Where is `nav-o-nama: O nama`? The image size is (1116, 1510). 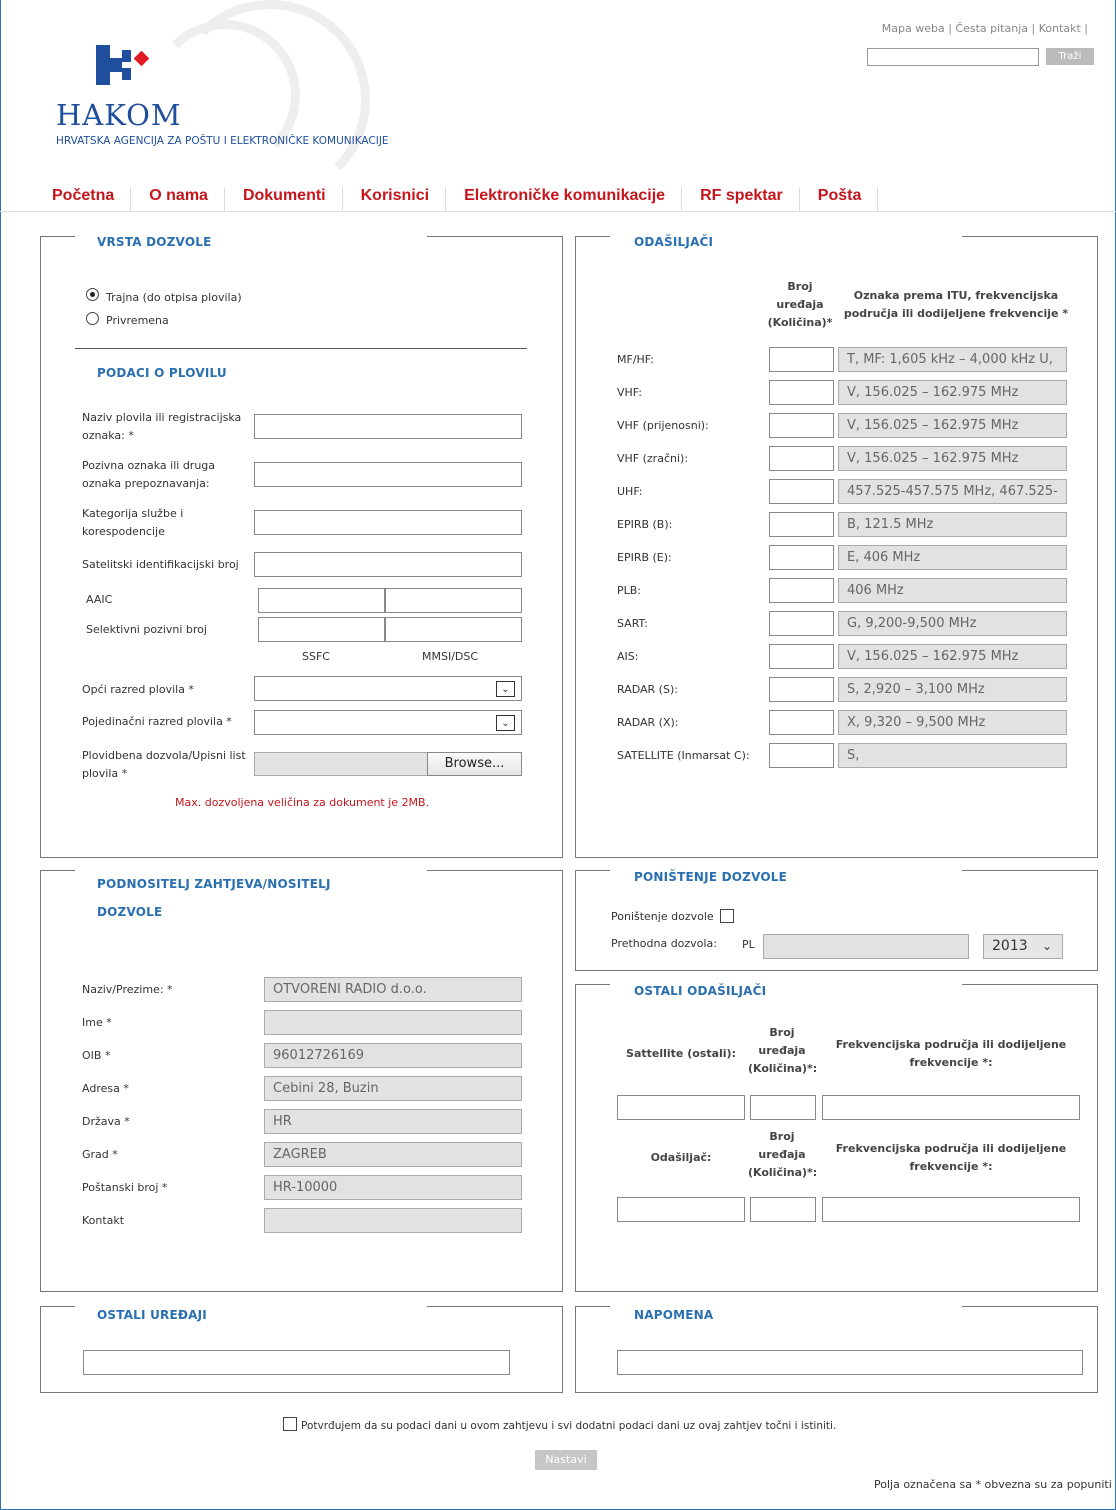
nav-o-nama: O nama is located at coordinates (187, 199).